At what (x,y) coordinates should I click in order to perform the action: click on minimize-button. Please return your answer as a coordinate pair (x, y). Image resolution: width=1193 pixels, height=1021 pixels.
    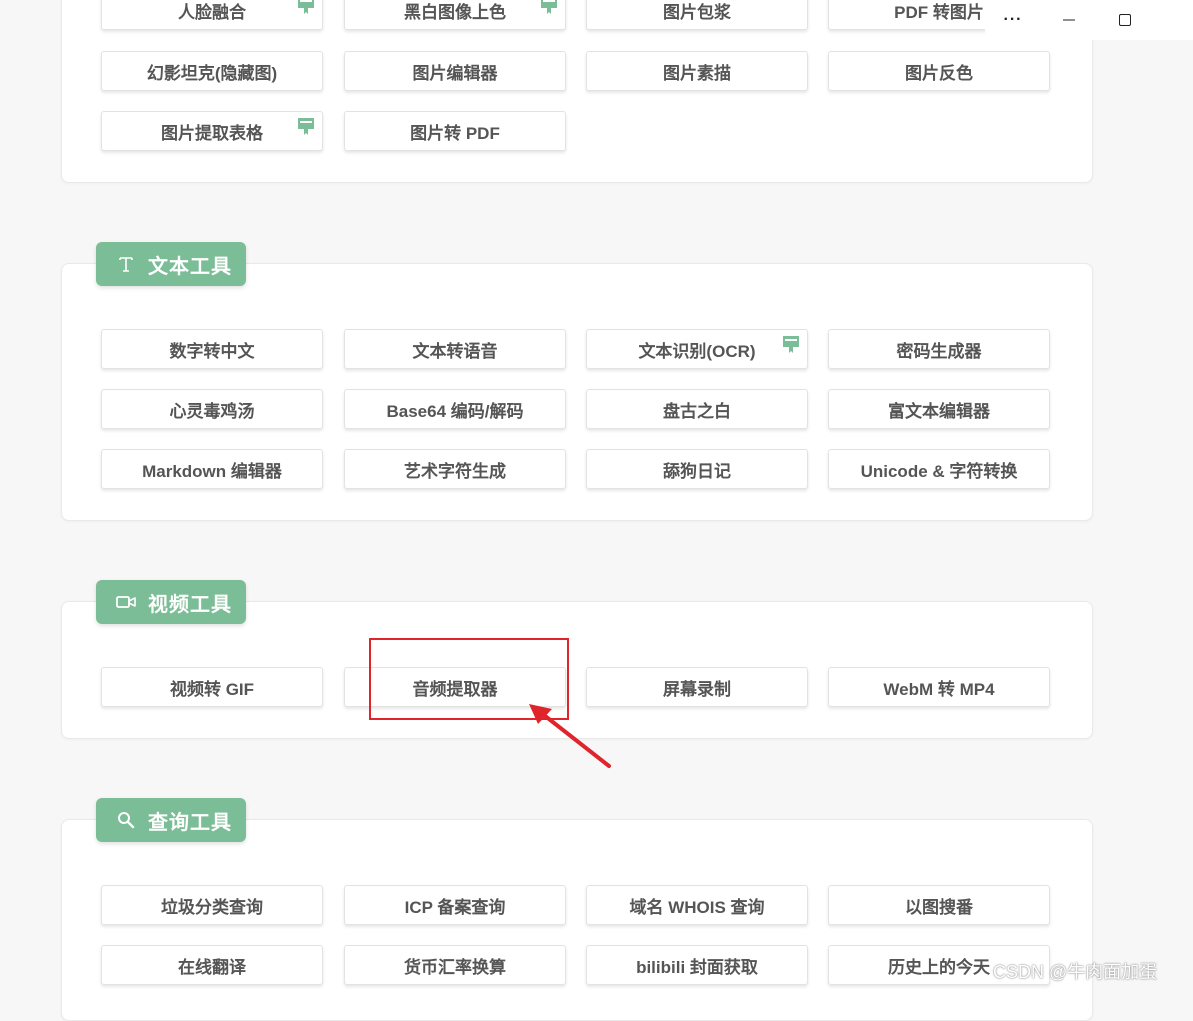
    Looking at the image, I should click on (1069, 20).